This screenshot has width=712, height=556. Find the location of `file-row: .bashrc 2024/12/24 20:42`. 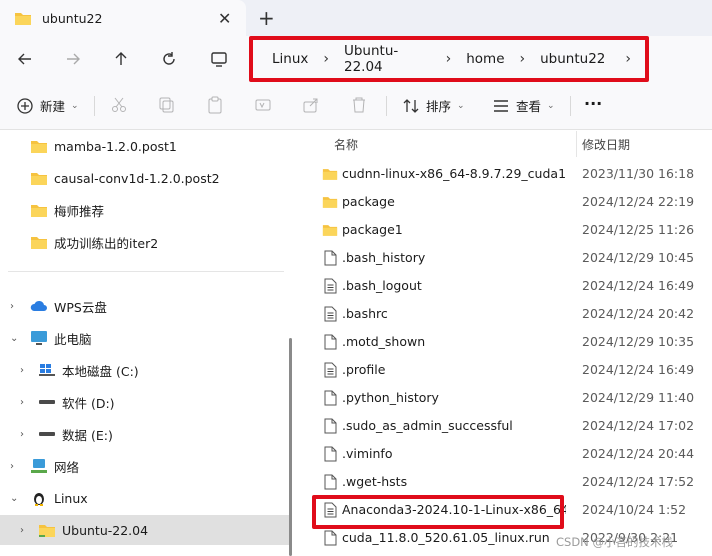

file-row: .bashrc 2024/12/24 20:42 is located at coordinates (506, 313).